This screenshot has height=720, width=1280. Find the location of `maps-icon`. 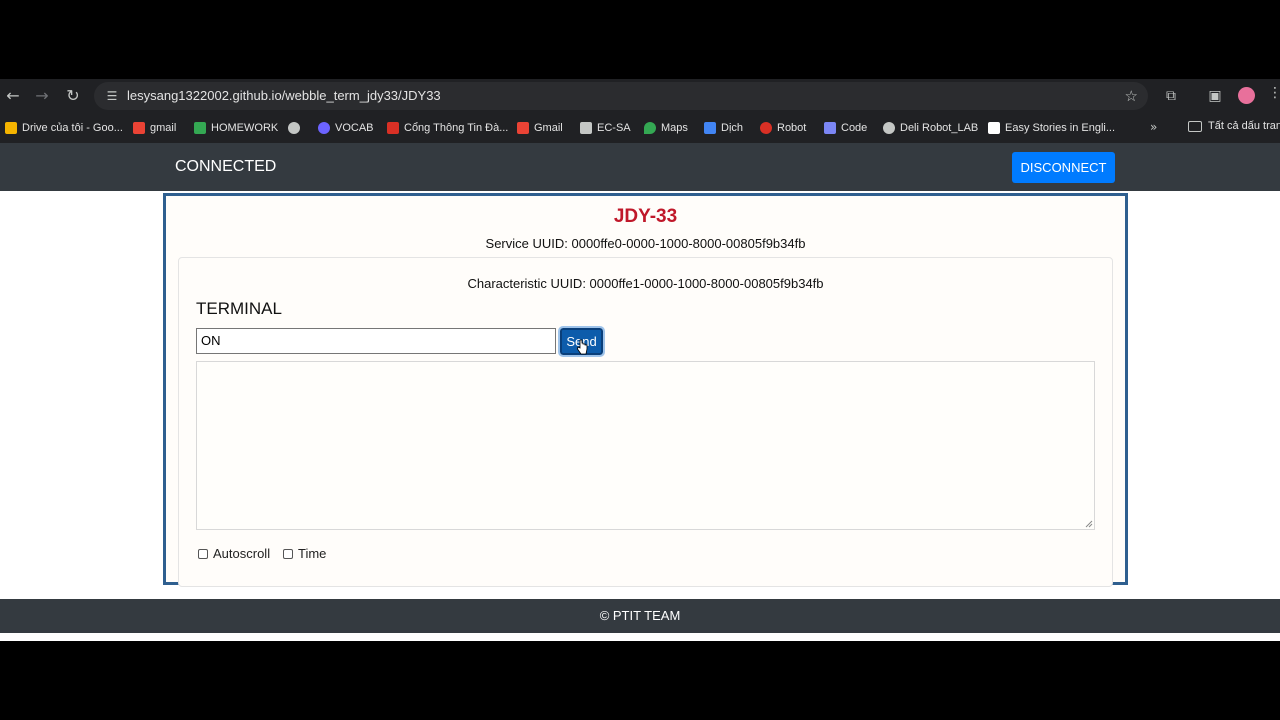

maps-icon is located at coordinates (650, 128).